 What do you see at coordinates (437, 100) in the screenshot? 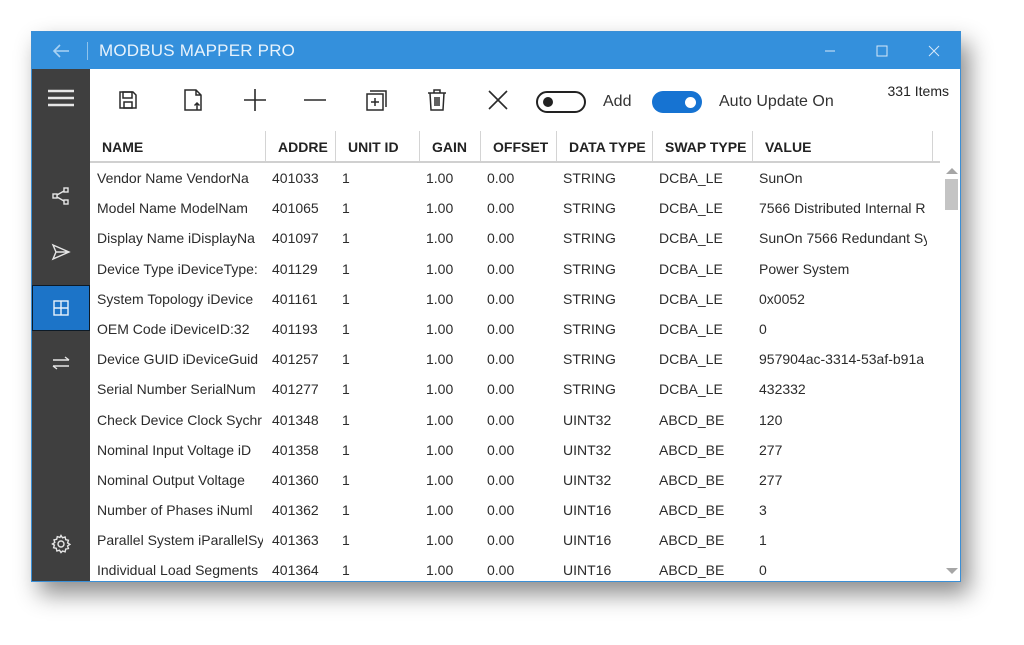
I see `delete-button` at bounding box center [437, 100].